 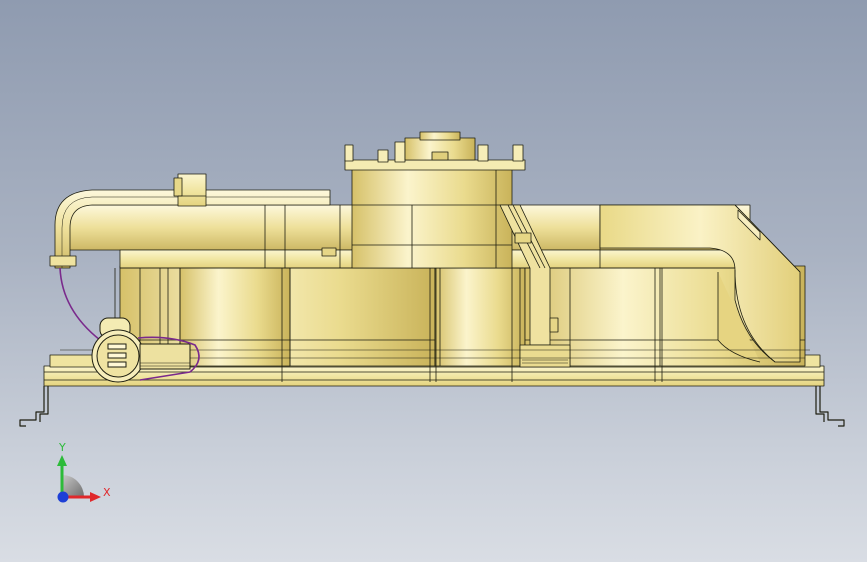 I want to click on z-axis-dot, so click(x=63, y=497).